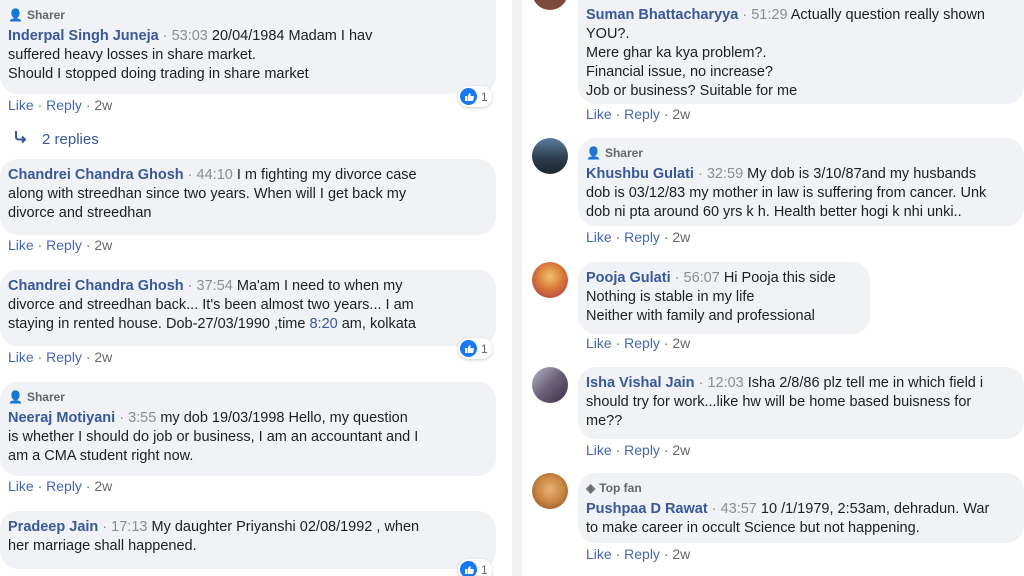  I want to click on view-replies-link: 2 replies, so click(56, 139).